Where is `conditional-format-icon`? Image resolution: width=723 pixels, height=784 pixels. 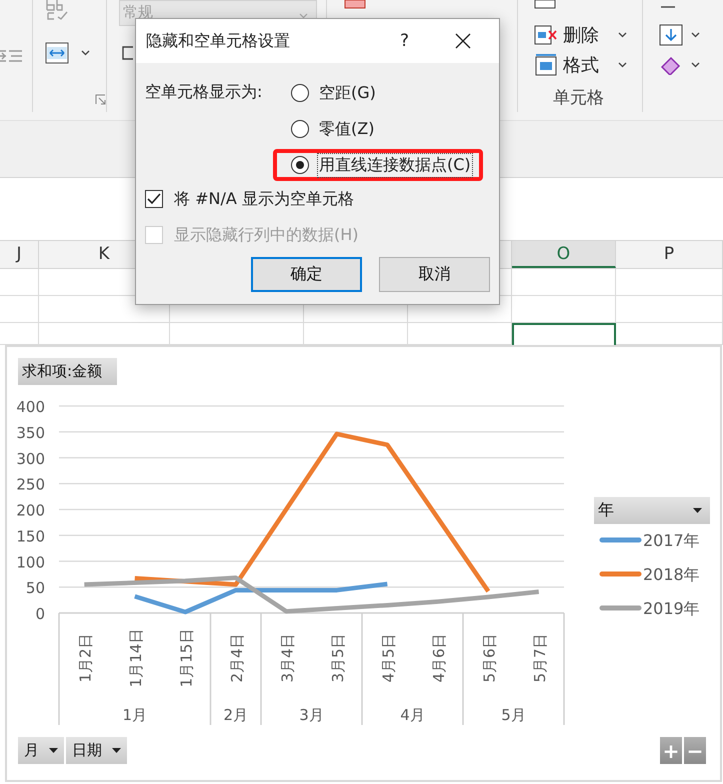
conditional-format-icon is located at coordinates (355, 4).